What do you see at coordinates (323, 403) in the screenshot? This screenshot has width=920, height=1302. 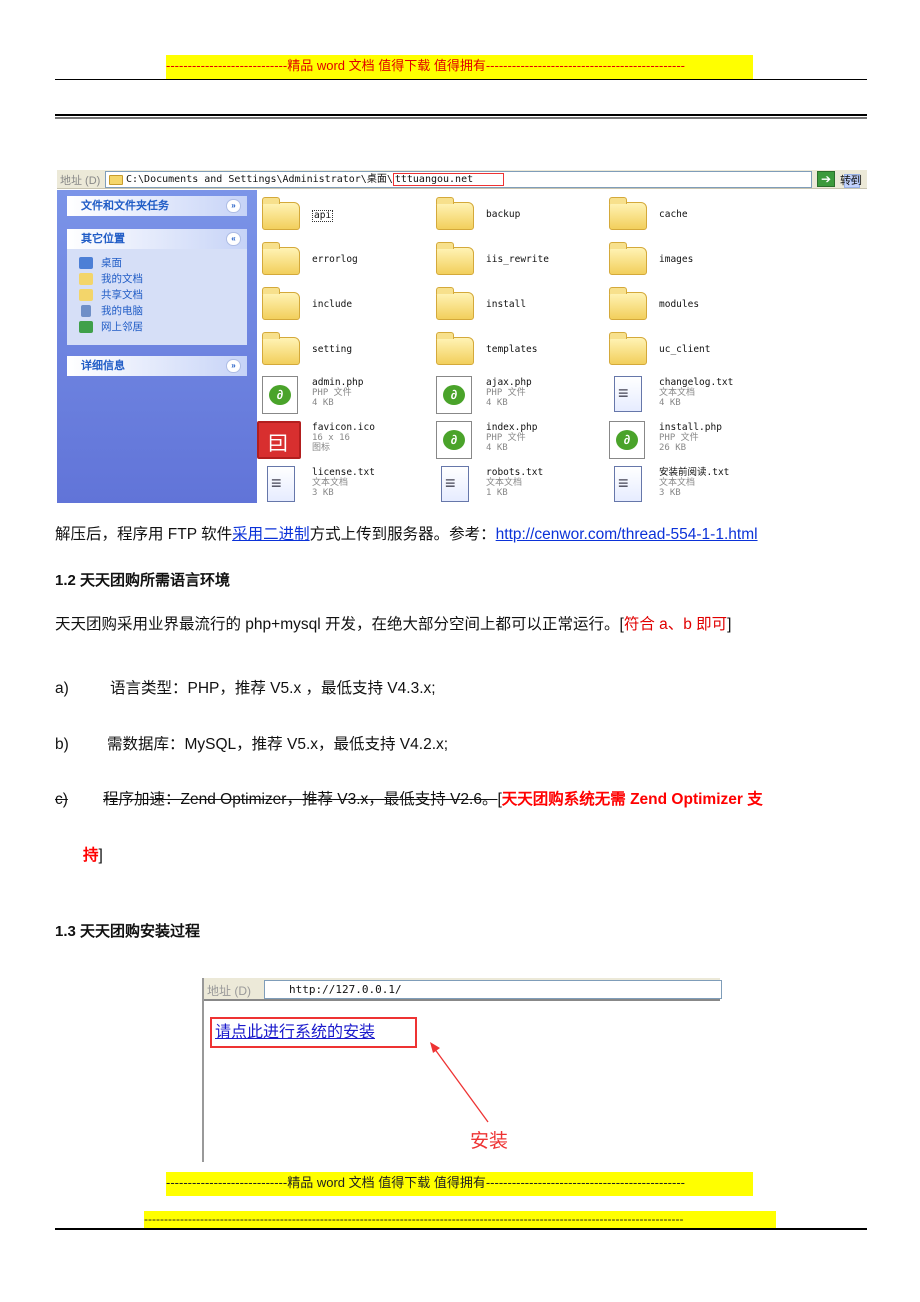 I see `file-size: 4 KB` at bounding box center [323, 403].